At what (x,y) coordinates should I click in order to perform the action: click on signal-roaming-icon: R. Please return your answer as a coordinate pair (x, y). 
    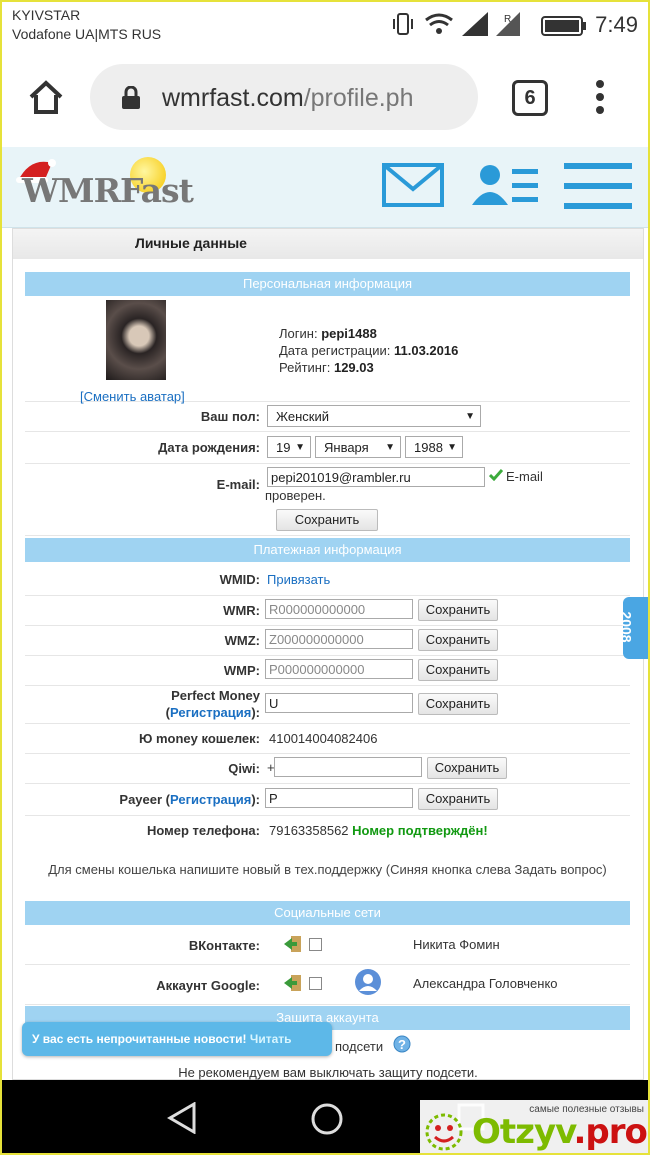
    Looking at the image, I should click on (508, 24).